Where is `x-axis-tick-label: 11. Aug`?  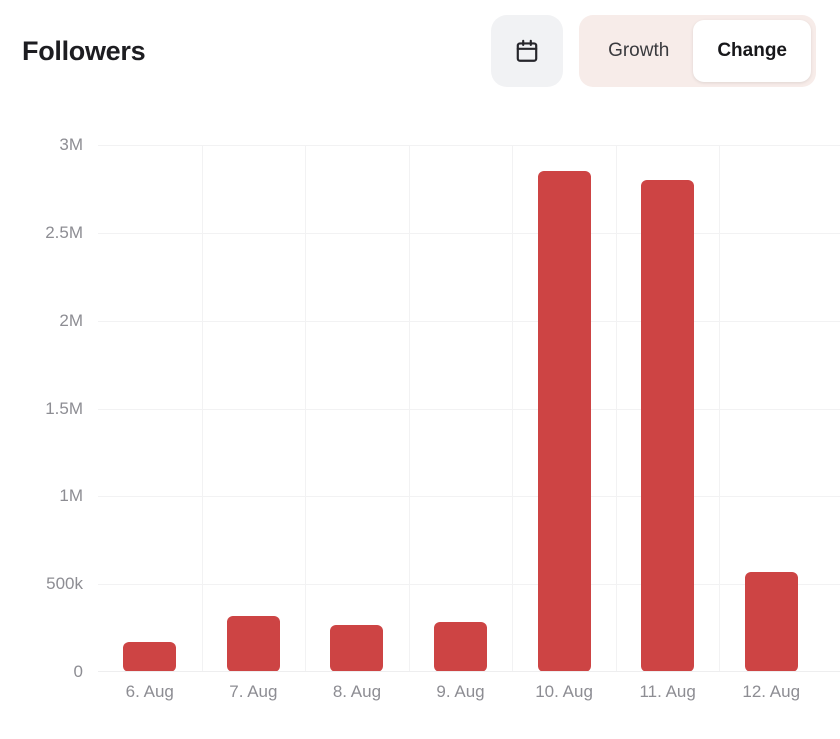
x-axis-tick-label: 11. Aug is located at coordinates (667, 691).